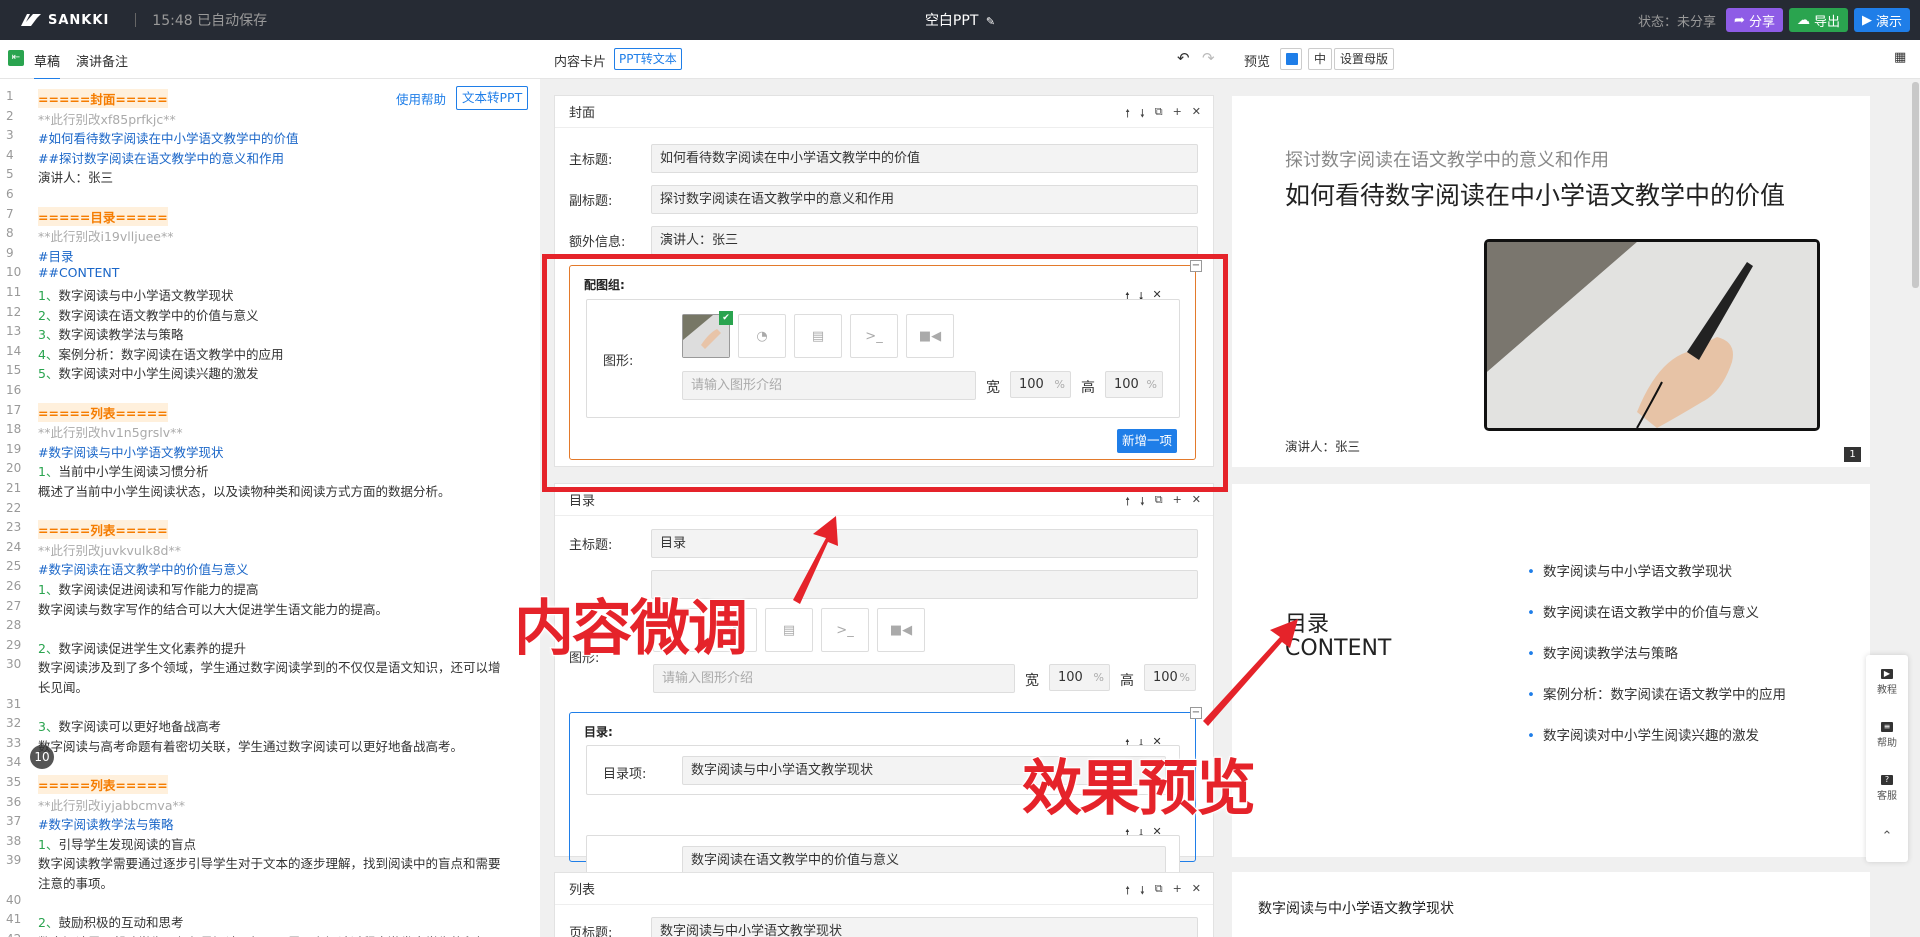  Describe the element at coordinates (1250, 672) in the screenshot. I see `arrow-to-preview` at that location.